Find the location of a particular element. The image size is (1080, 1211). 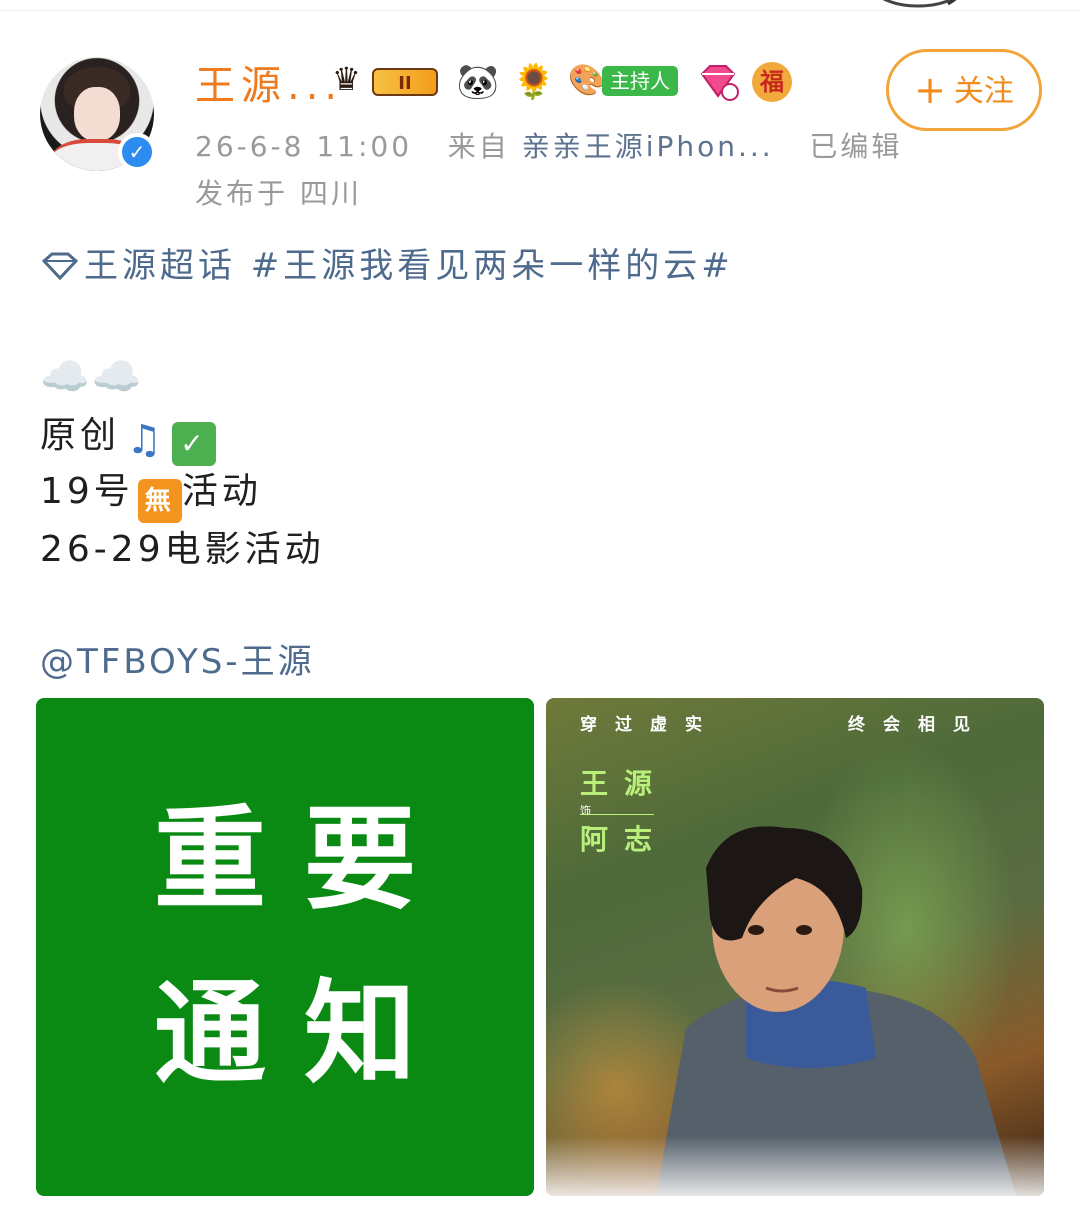

notice-line1: 重要 is located at coordinates (304, 860).